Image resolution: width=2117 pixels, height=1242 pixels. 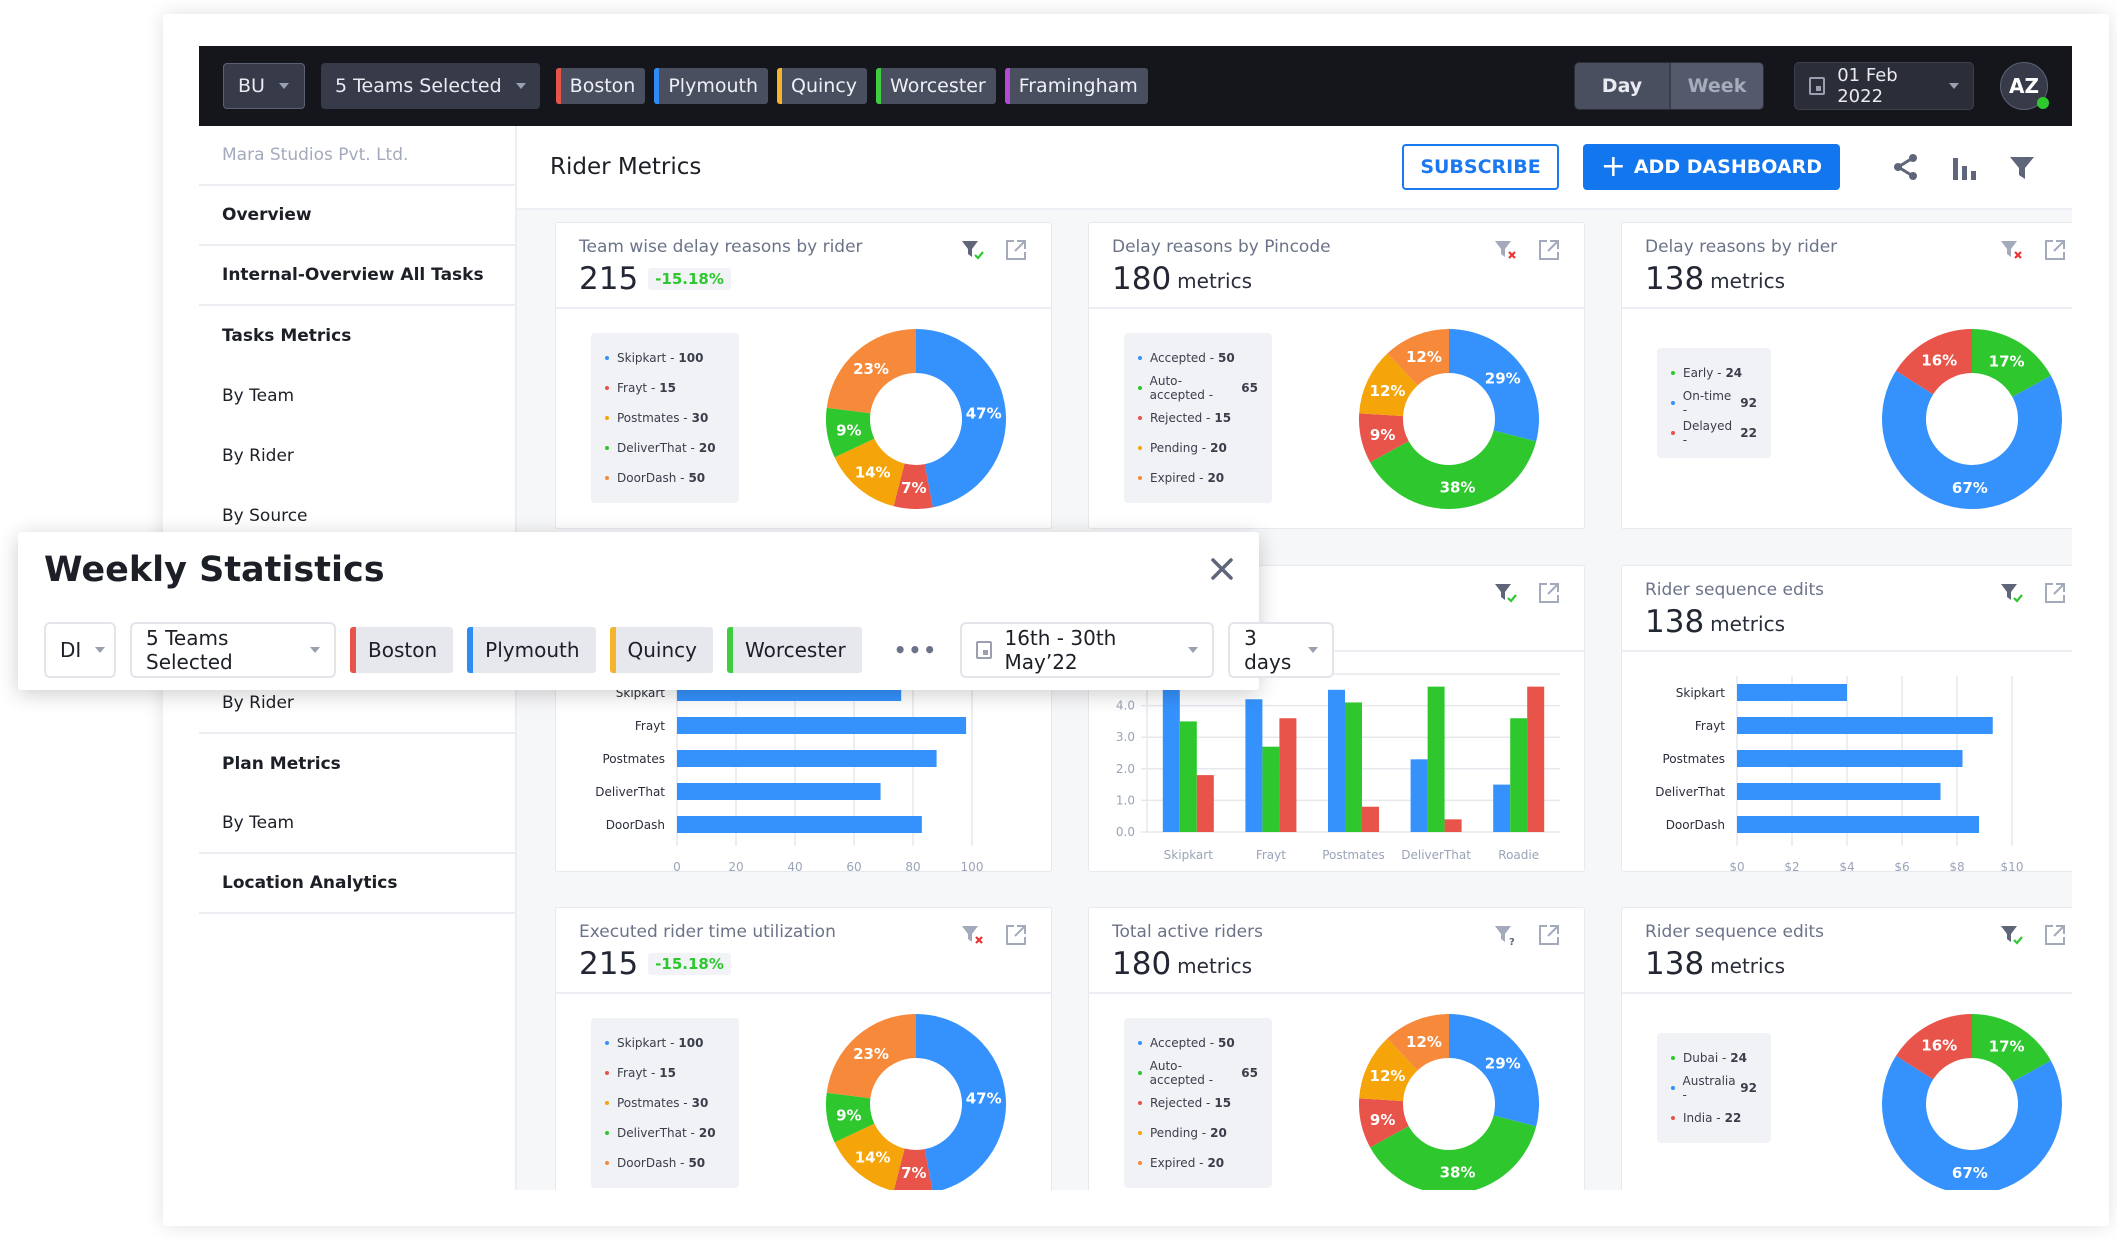 What do you see at coordinates (1747, 624) in the screenshot?
I see `card-unit: metrics` at bounding box center [1747, 624].